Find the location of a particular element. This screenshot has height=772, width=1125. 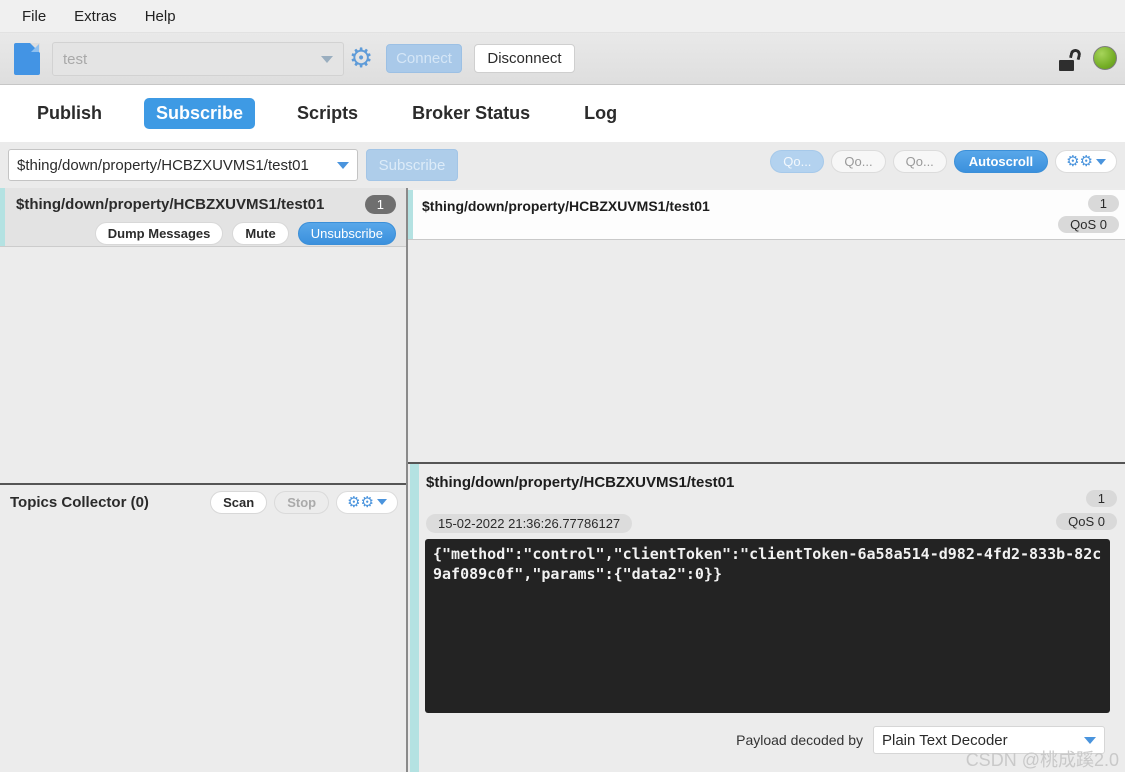

collector-settings-button: ⚙⚙ is located at coordinates (367, 502).